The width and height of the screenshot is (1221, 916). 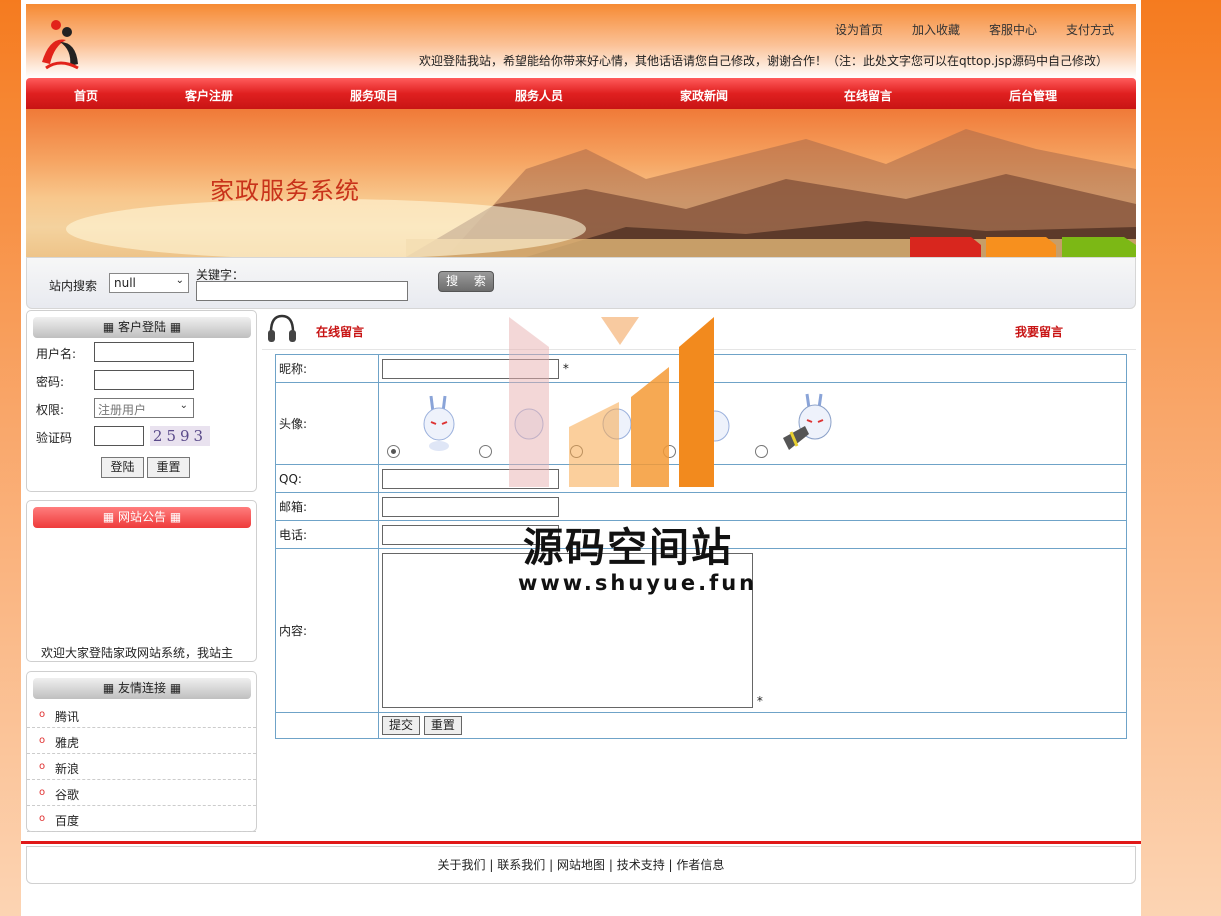 I want to click on footer-contact: 联系我们, so click(x=521, y=865).